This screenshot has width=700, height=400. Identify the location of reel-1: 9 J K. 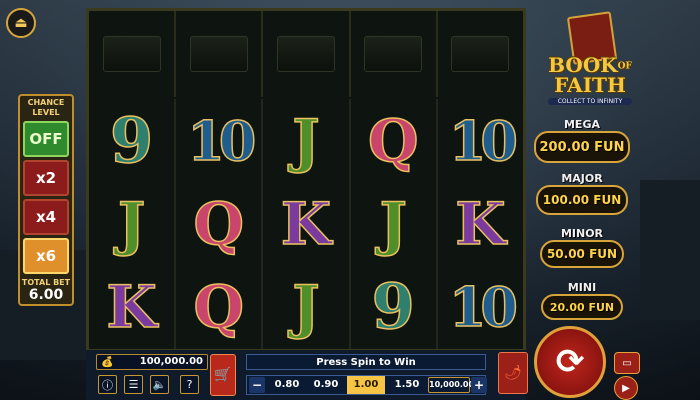
(133, 224).